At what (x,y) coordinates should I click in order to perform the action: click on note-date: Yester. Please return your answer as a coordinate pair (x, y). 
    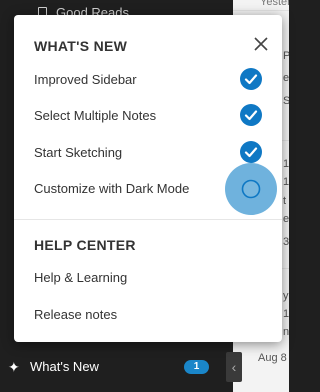
    Looking at the image, I should click on (274, 4).